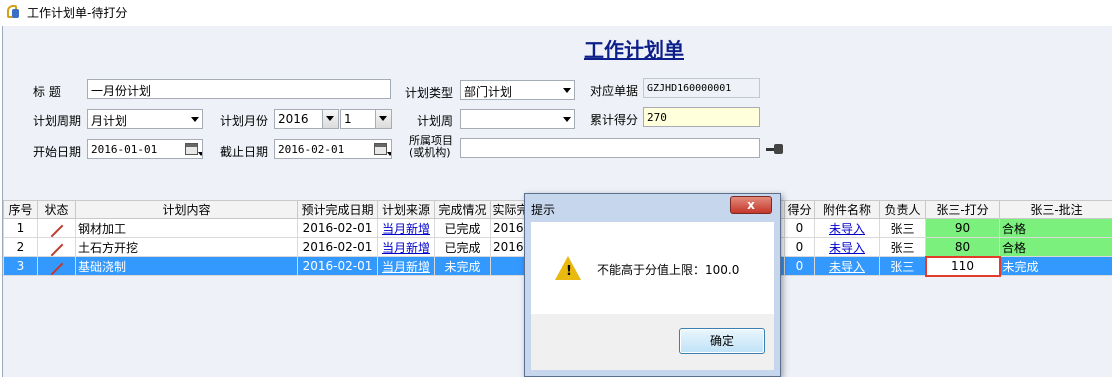 The height and width of the screenshot is (377, 1112). Describe the element at coordinates (20, 247) in the screenshot. I see `row-number: 2` at that location.